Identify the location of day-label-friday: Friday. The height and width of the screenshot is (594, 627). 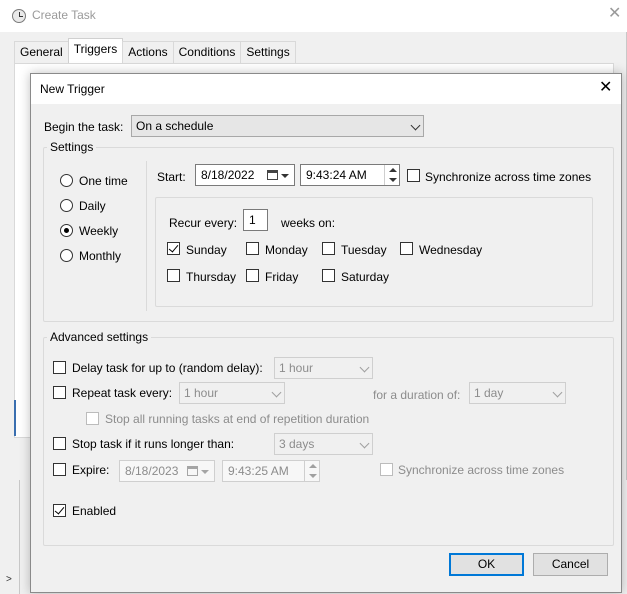
(282, 277).